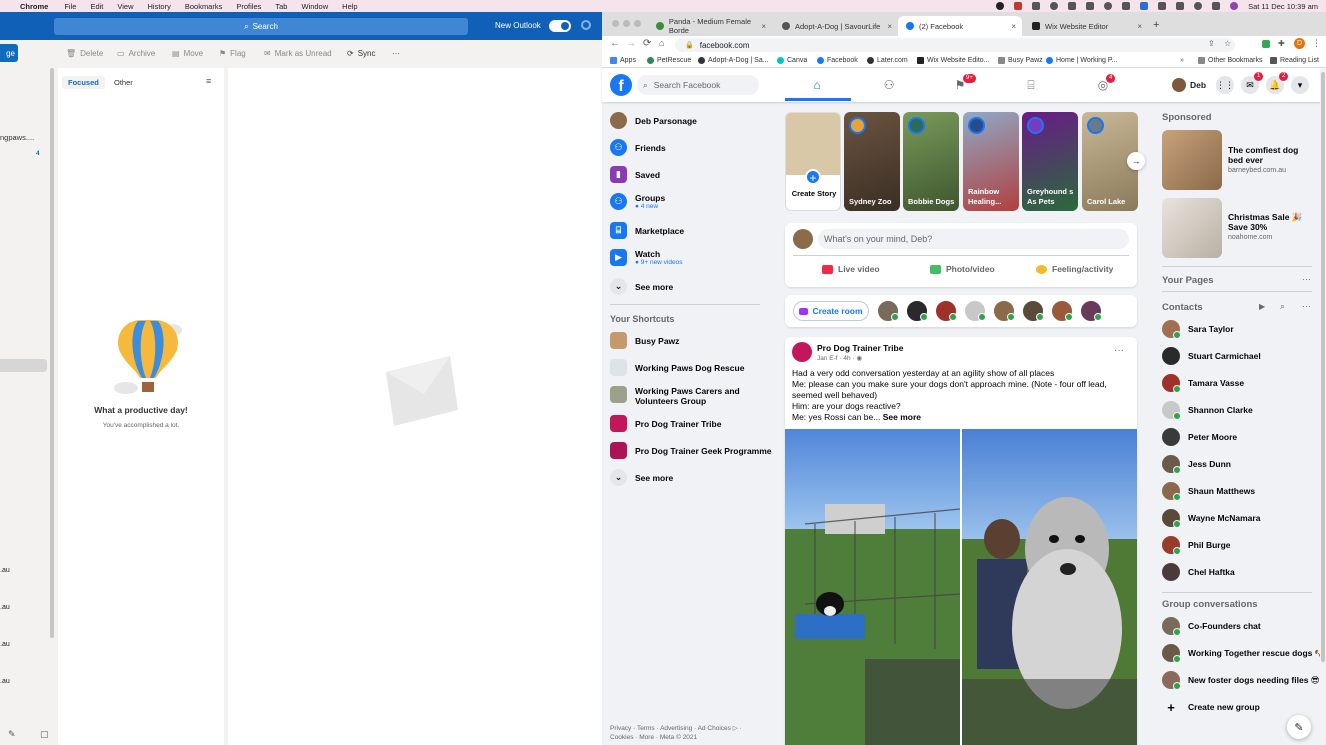 The image size is (1326, 745). Describe the element at coordinates (136, 53) in the screenshot. I see `archive-button: ▭ Archive` at that location.